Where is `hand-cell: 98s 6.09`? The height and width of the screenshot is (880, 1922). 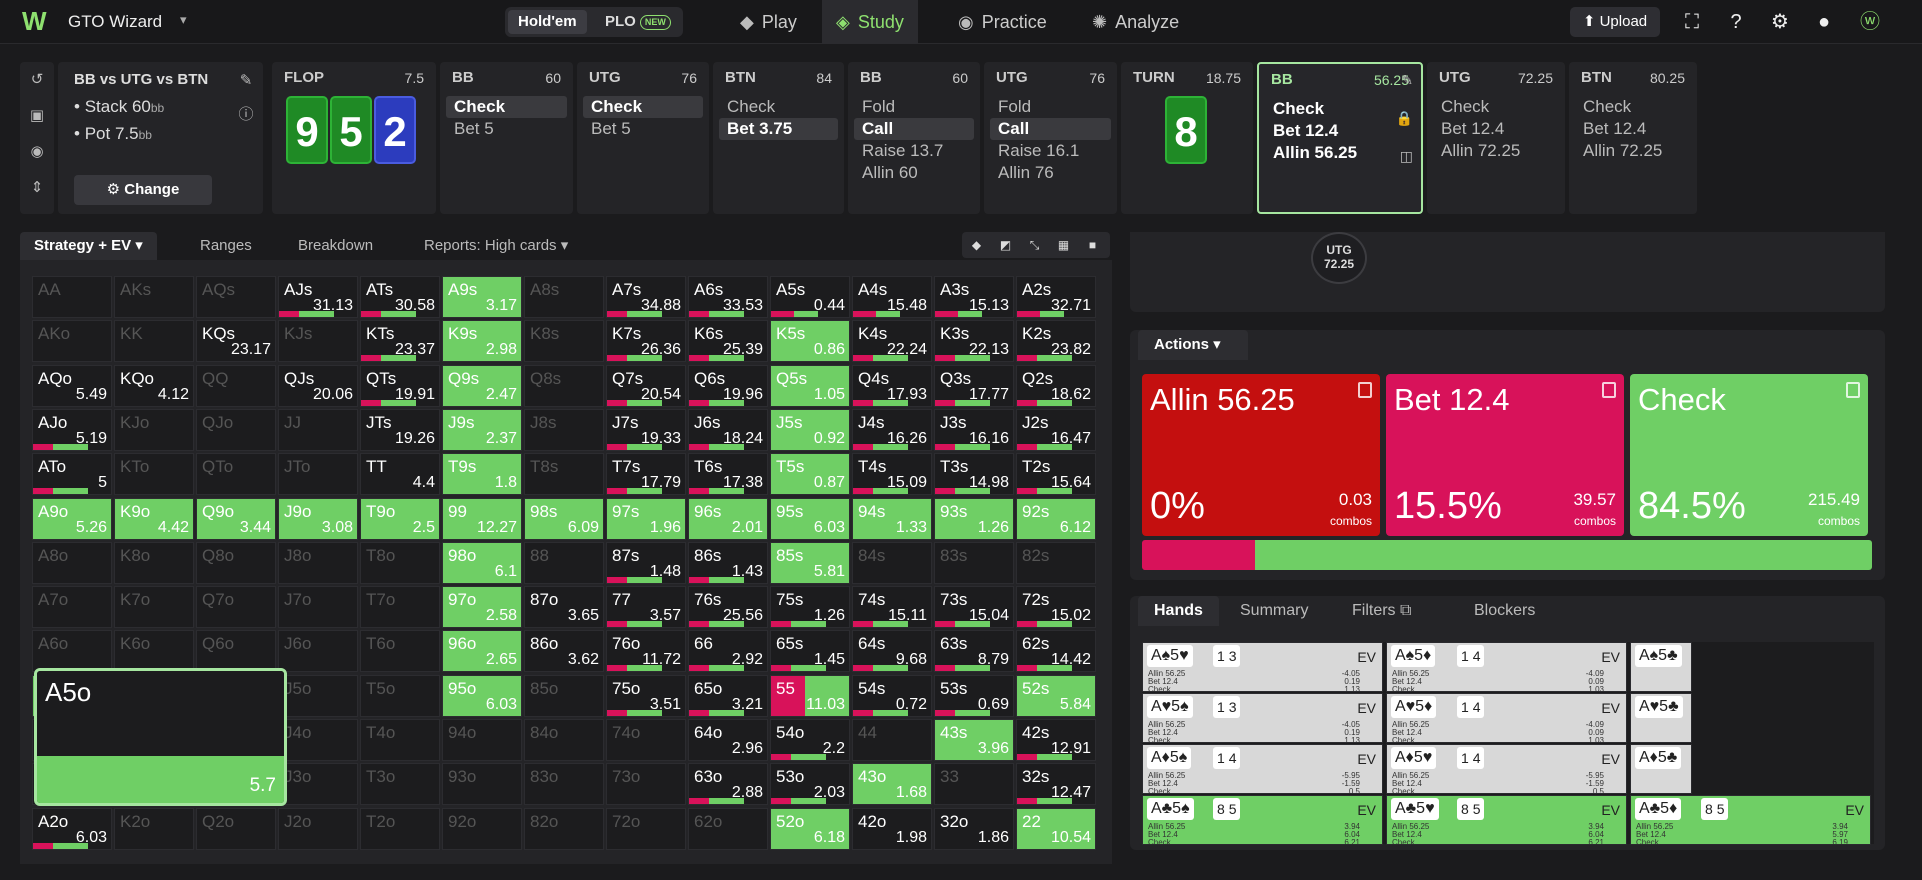
hand-cell: 98s 6.09 is located at coordinates (564, 518).